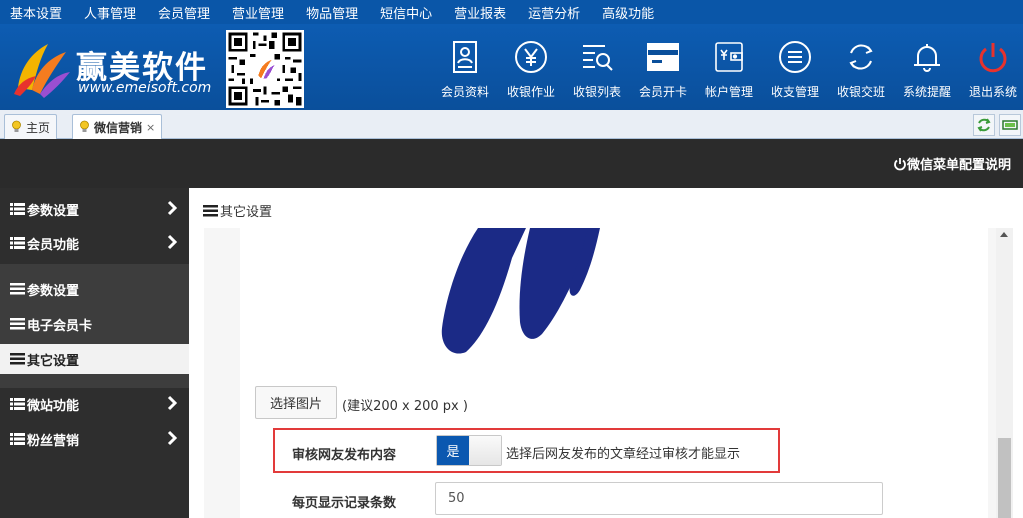 This screenshot has height=518, width=1023. I want to click on qr-code, so click(265, 69).